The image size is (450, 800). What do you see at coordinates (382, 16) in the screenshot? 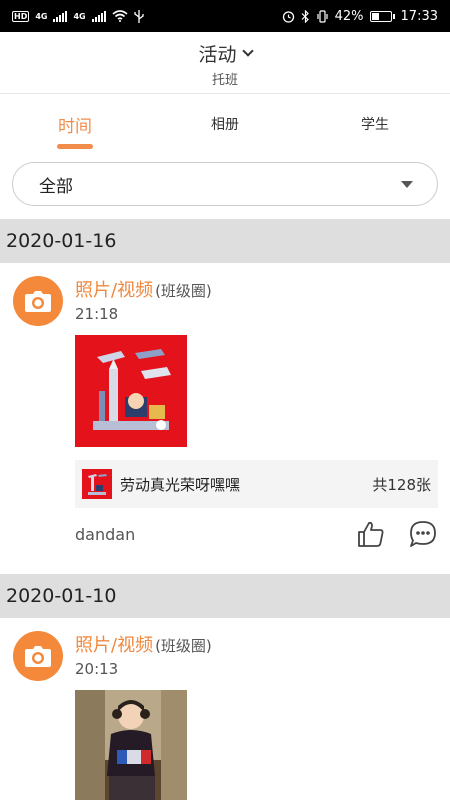
I see `battery-icon` at bounding box center [382, 16].